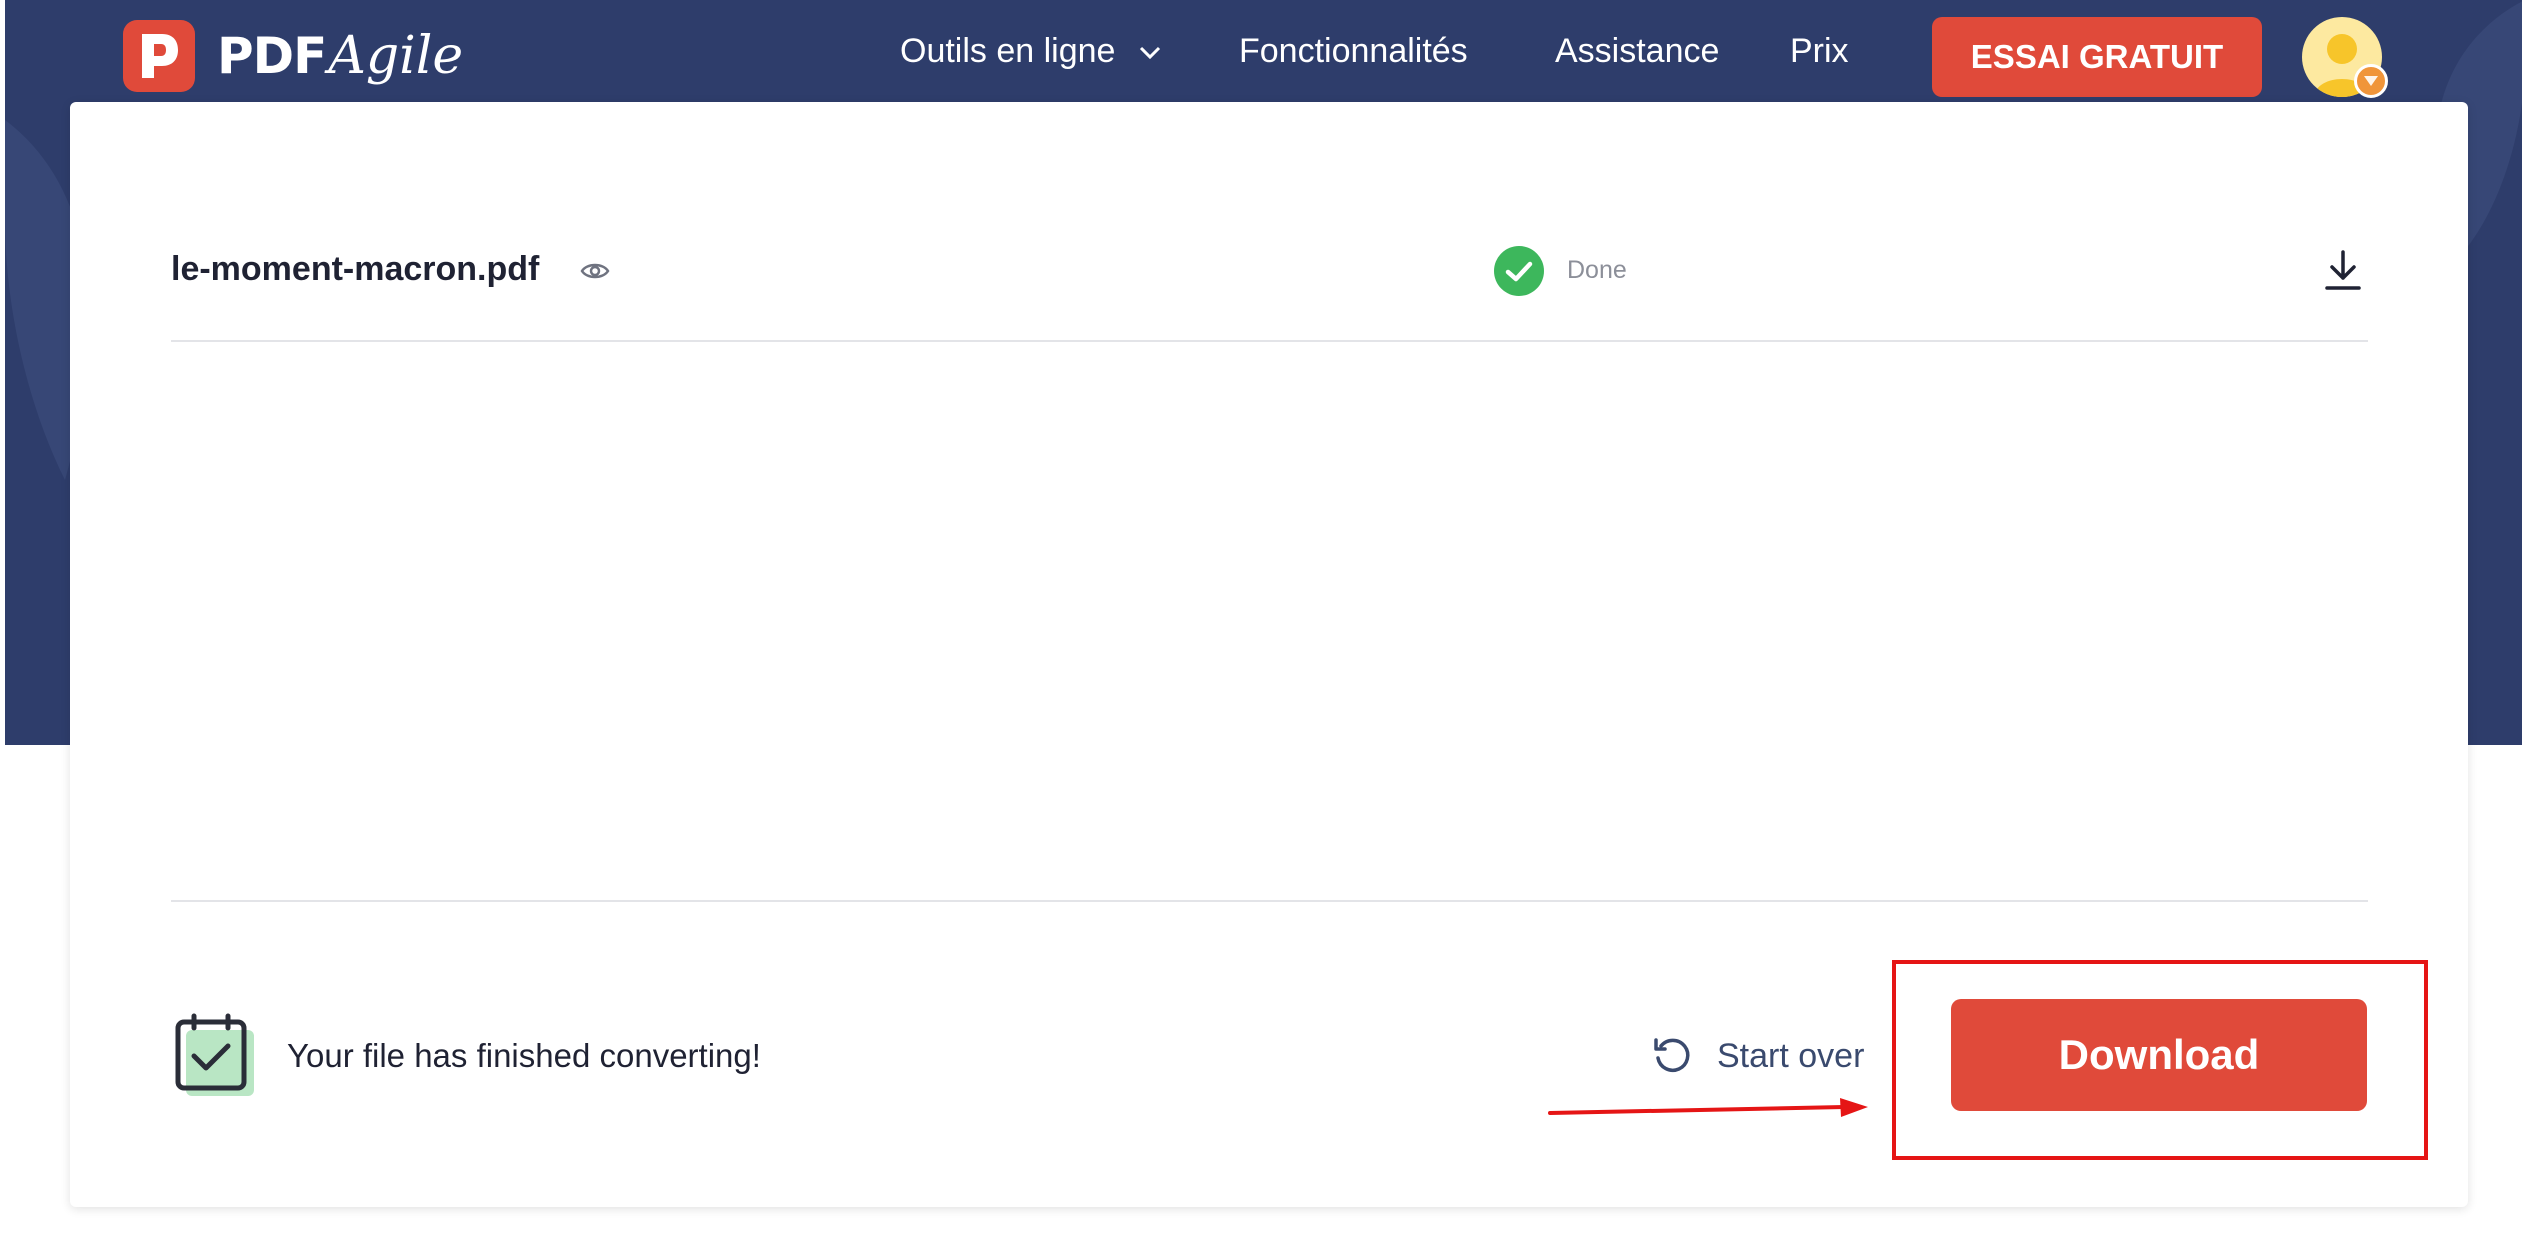 The width and height of the screenshot is (2522, 1253). Describe the element at coordinates (1672, 1056) in the screenshot. I see `restart-icon` at that location.